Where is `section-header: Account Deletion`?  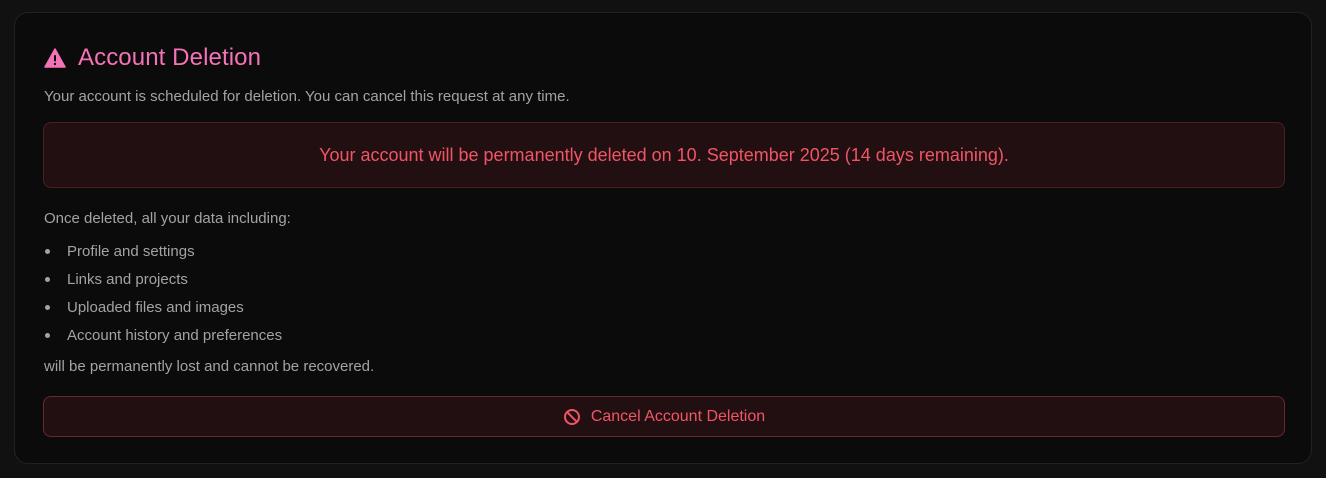 section-header: Account Deletion is located at coordinates (152, 58).